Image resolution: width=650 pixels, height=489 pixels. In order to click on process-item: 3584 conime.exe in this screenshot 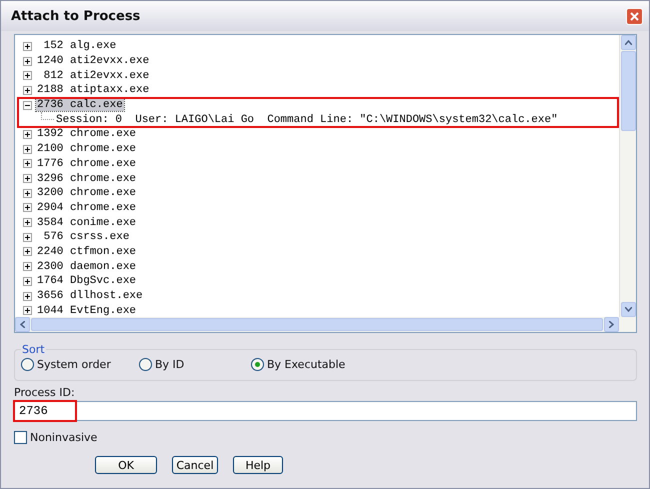, I will do `click(87, 222)`.